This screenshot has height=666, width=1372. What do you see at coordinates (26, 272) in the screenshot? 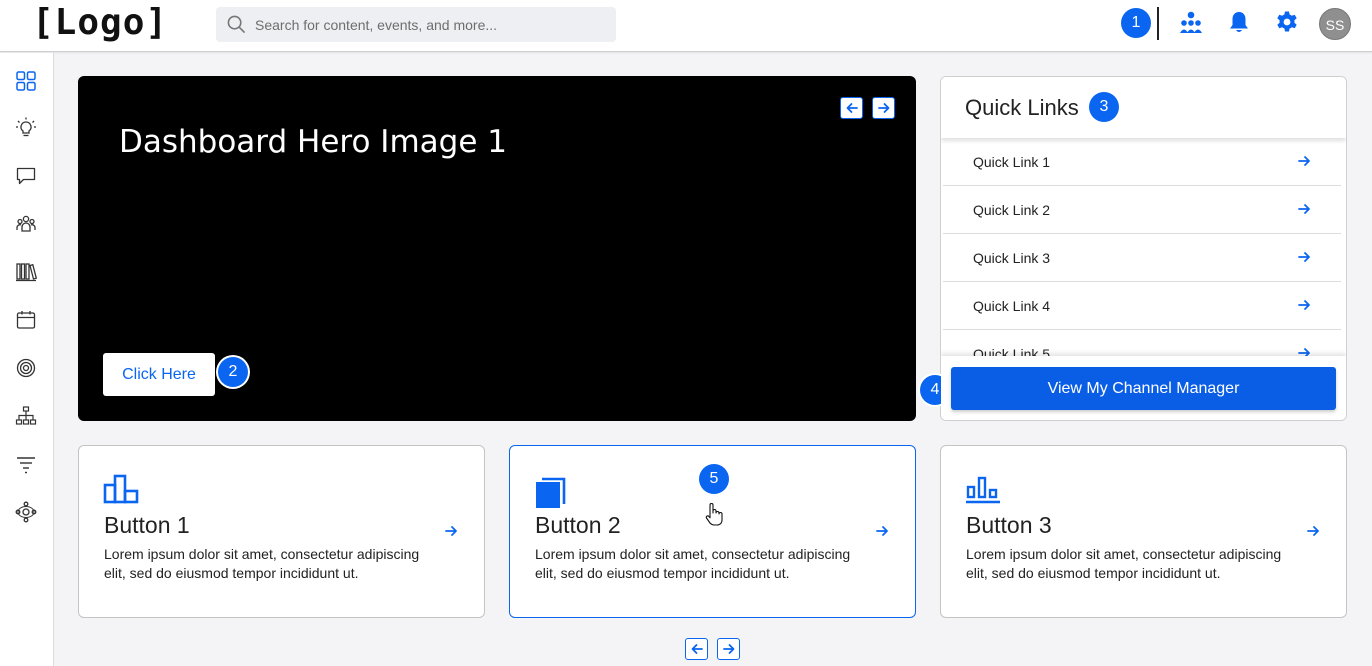
I see `library-icon` at bounding box center [26, 272].